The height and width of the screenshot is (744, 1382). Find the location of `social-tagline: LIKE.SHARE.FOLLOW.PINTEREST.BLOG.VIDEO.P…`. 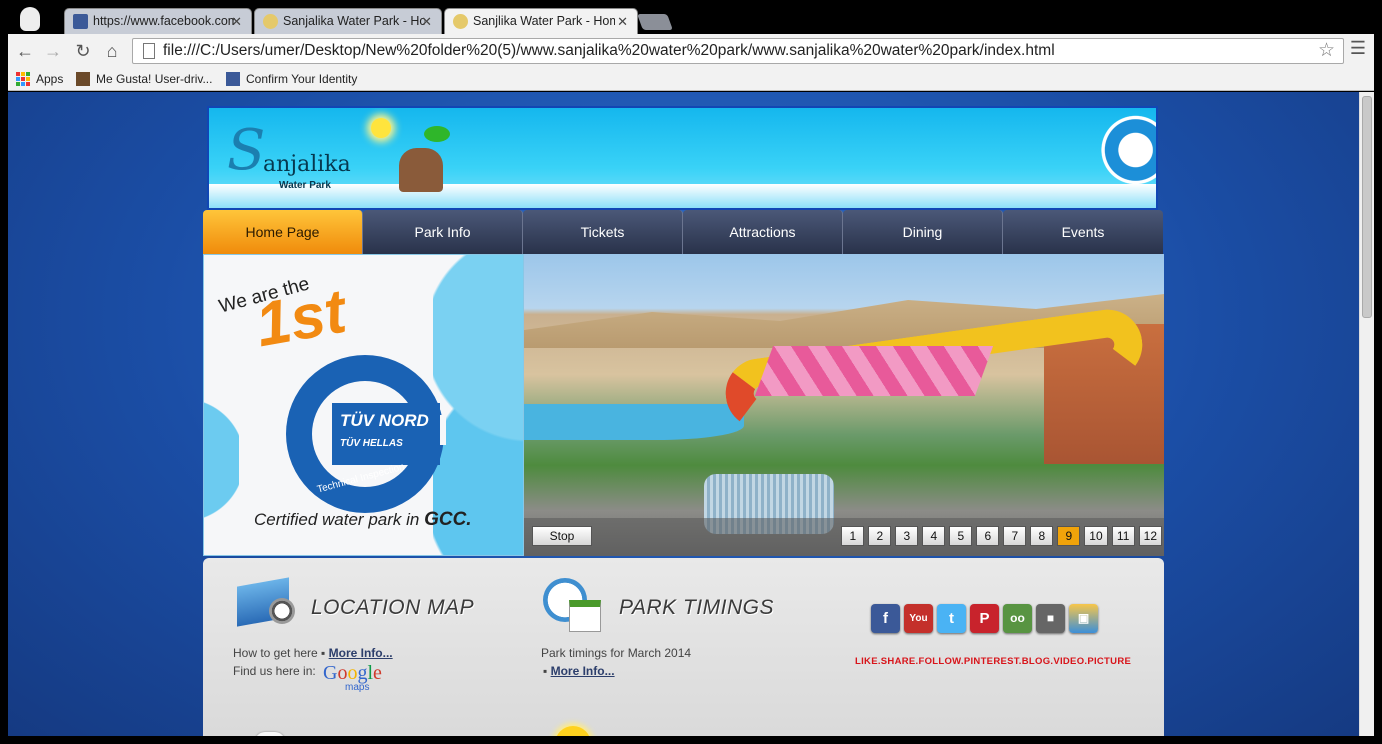

social-tagline: LIKE.SHARE.FOLLOW.PINTEREST.BLOG.VIDEO.P… is located at coordinates (993, 661).